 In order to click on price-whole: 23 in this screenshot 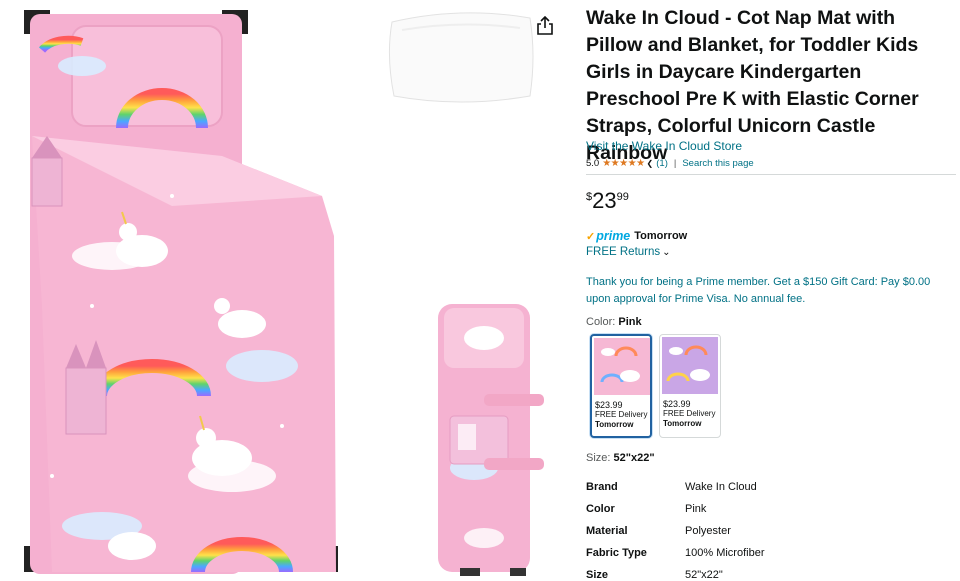, I will do `click(604, 200)`.